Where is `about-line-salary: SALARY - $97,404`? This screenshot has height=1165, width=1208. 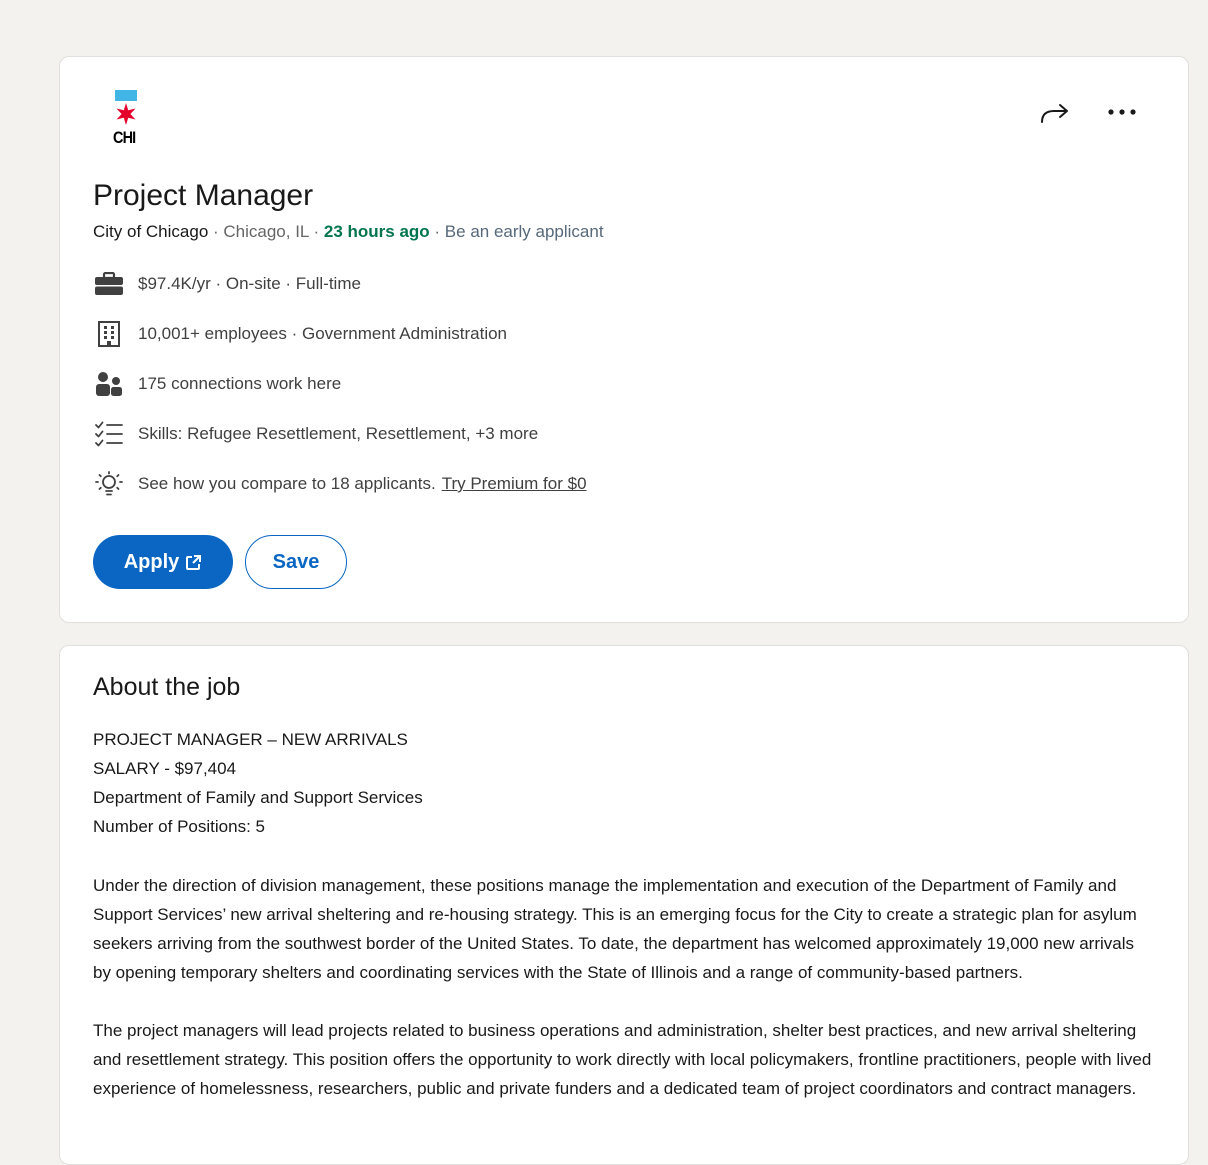 about-line-salary: SALARY - $97,404 is located at coordinates (165, 768).